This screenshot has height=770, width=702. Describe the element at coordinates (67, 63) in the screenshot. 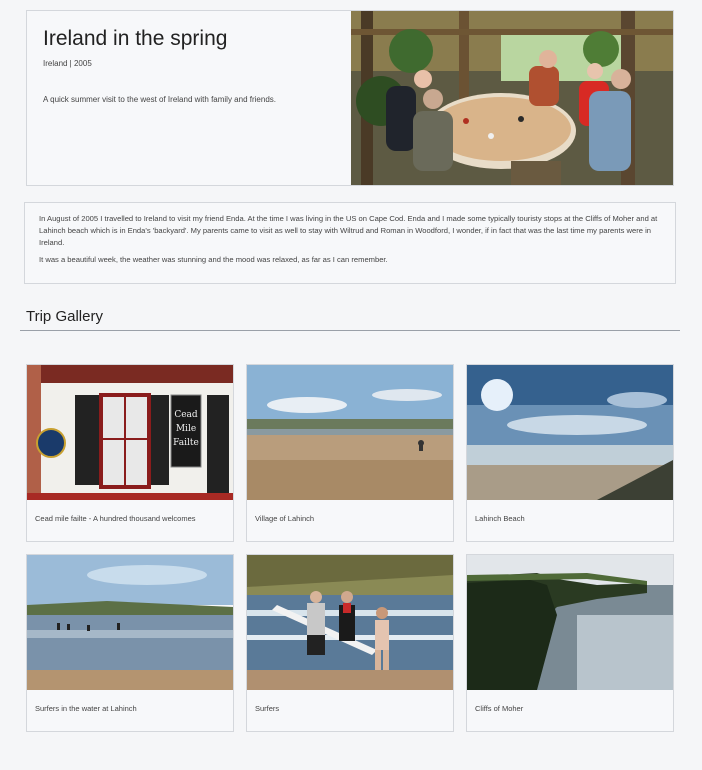

I see `trip-meta: Ireland | 2005` at that location.